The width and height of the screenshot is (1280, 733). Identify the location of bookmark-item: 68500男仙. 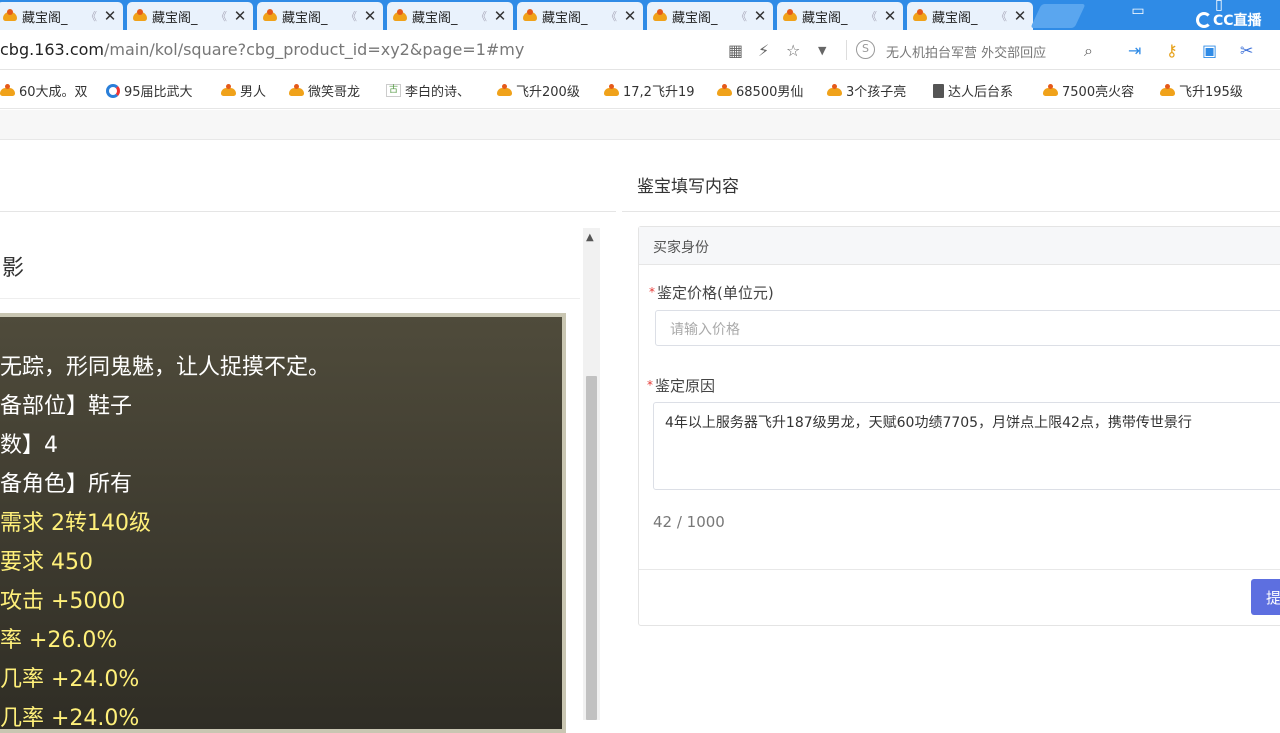
(760, 90).